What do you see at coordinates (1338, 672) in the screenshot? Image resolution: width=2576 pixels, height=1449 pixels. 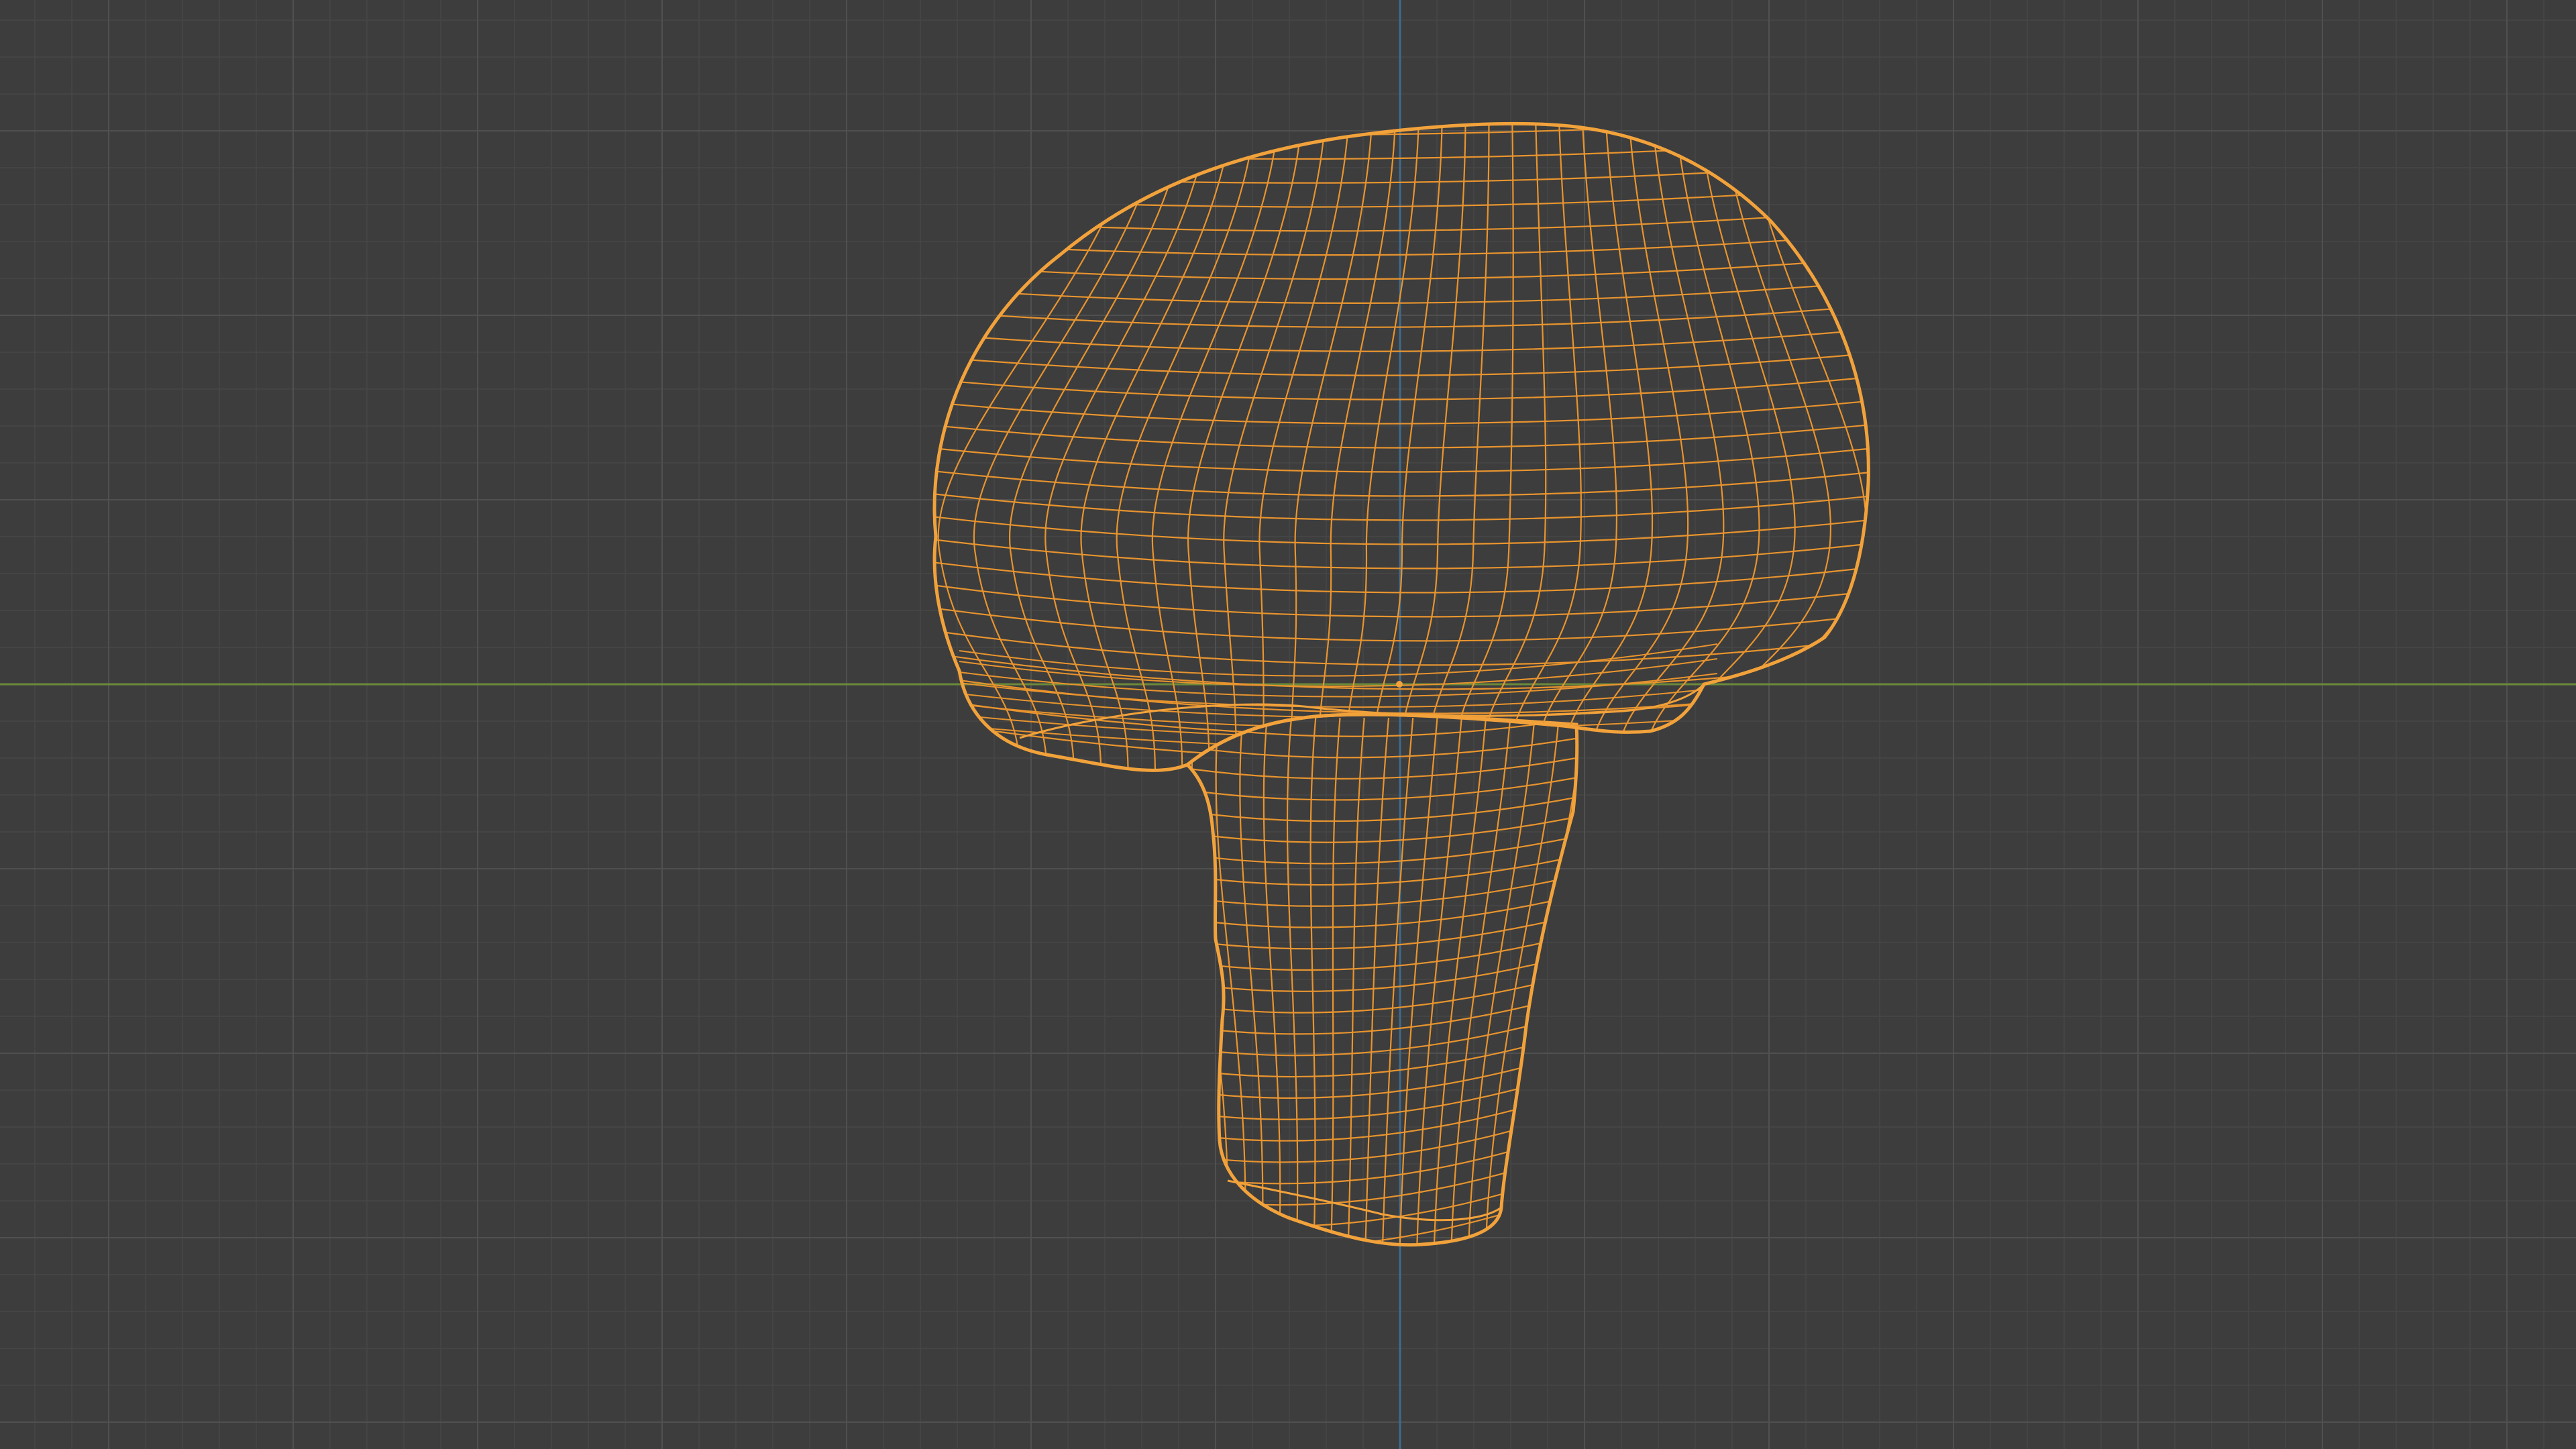 I see `cap-rim-edge` at bounding box center [1338, 672].